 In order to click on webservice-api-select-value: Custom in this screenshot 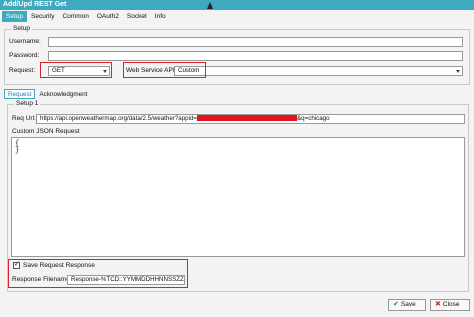, I will do `click(189, 70)`.